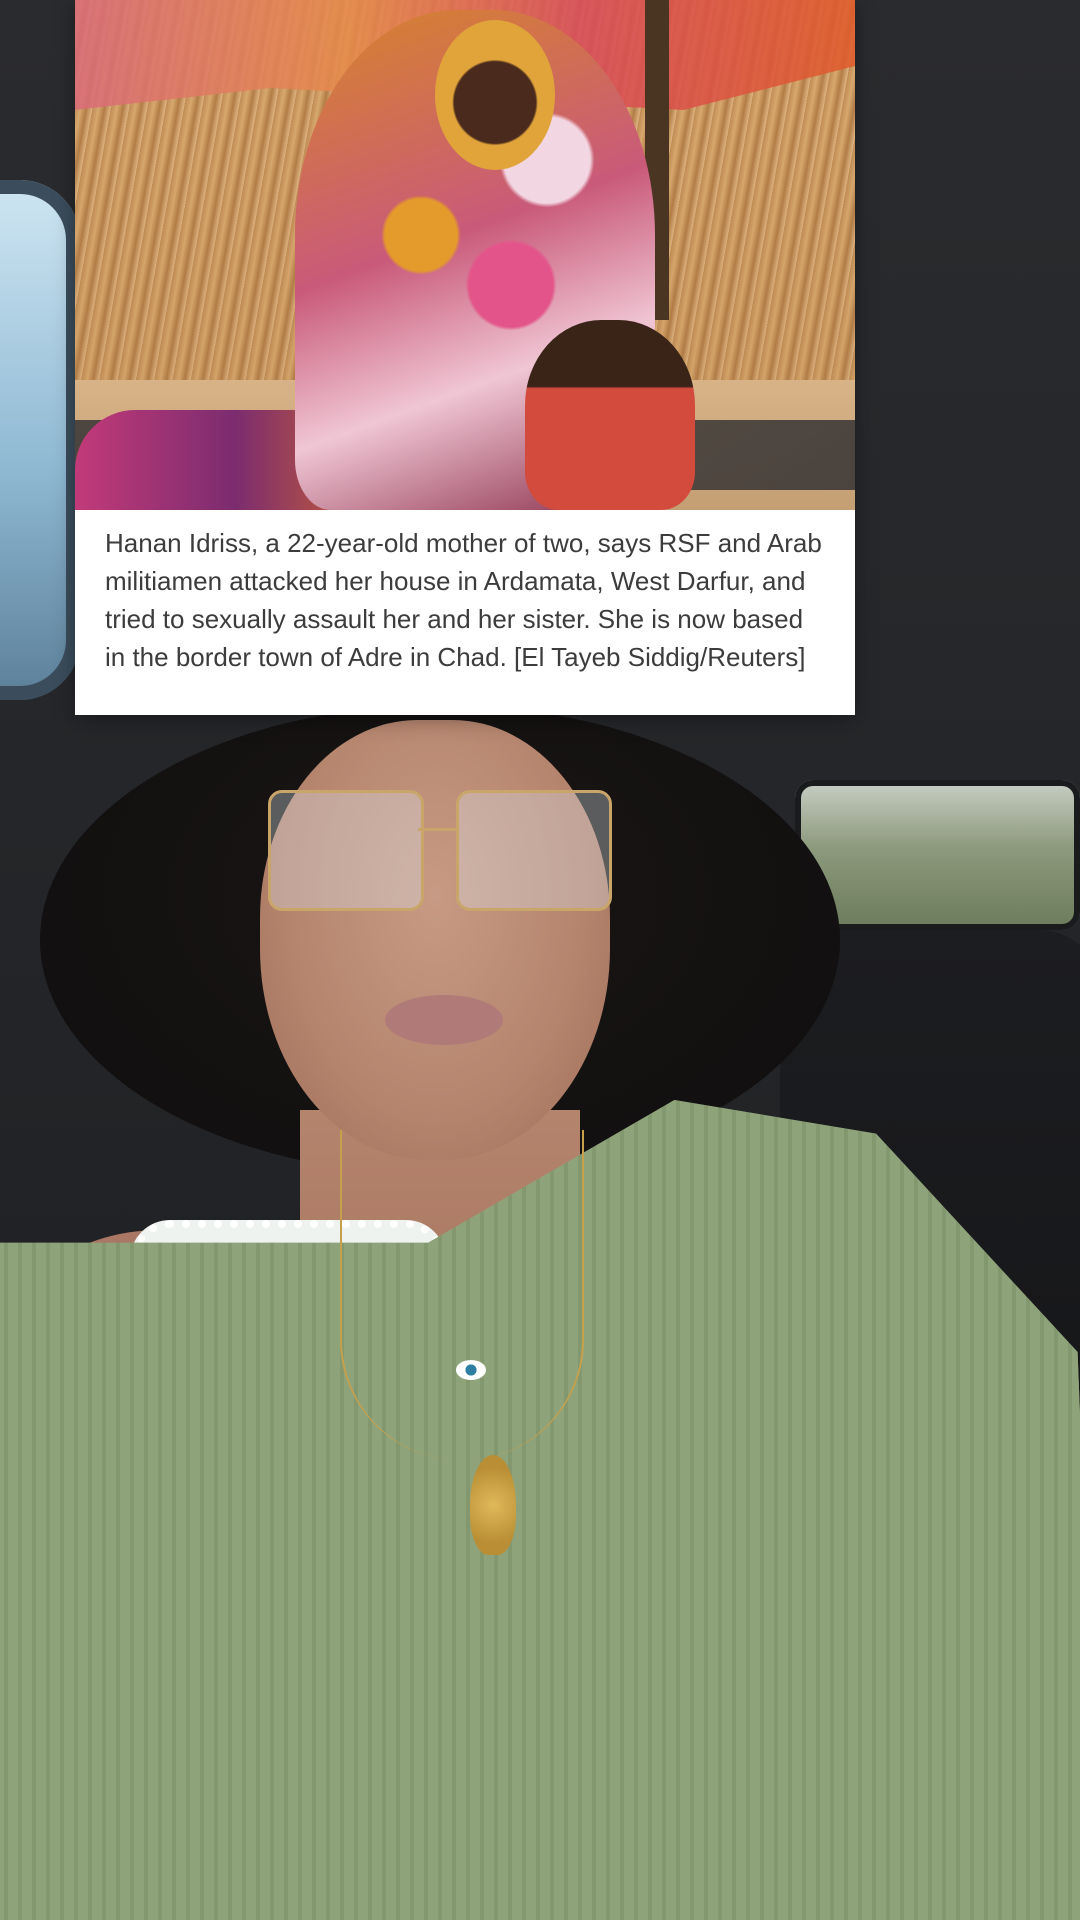 Image resolution: width=1080 pixels, height=1920 pixels. I want to click on photo-woman-head, so click(495, 95).